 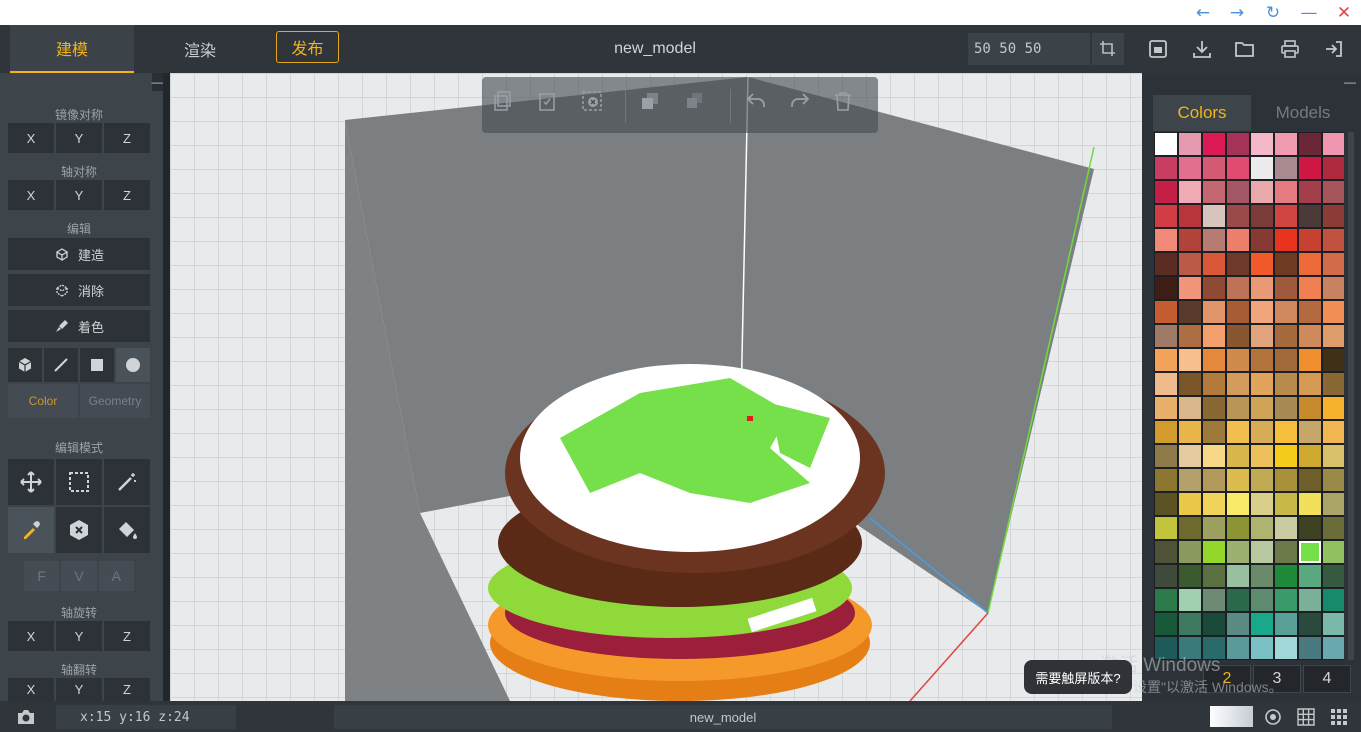 What do you see at coordinates (508, 105) in the screenshot?
I see `copy-button` at bounding box center [508, 105].